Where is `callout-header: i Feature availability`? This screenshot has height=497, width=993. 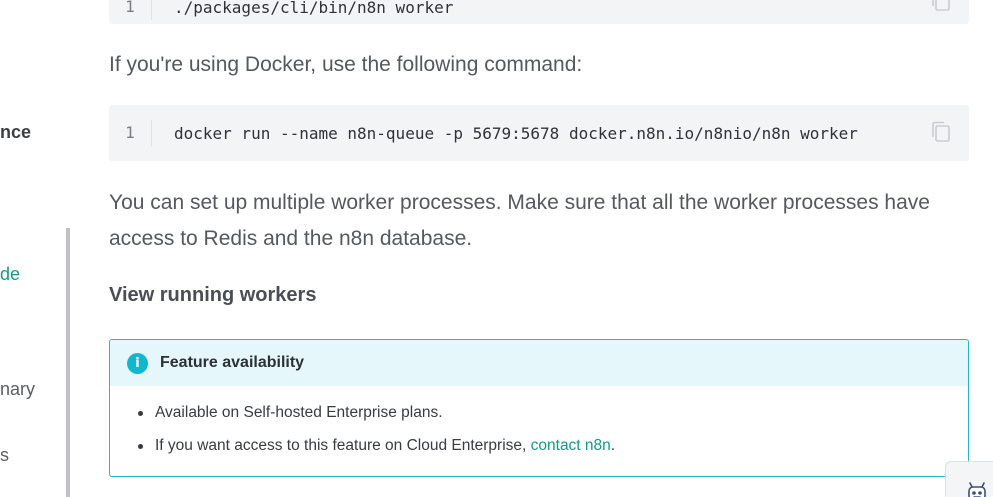
callout-header: i Feature availability is located at coordinates (539, 363).